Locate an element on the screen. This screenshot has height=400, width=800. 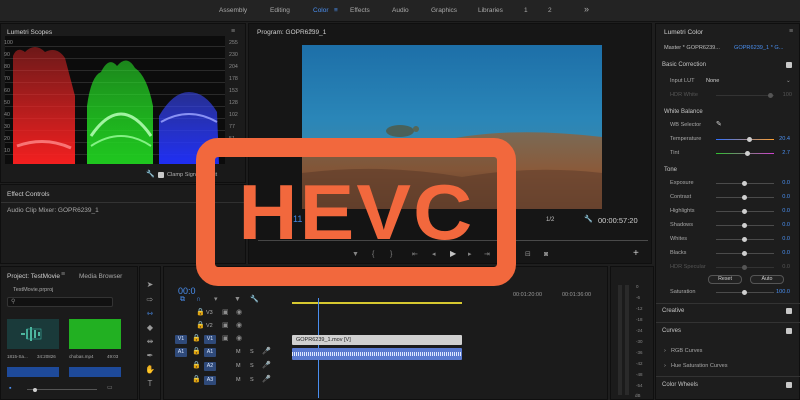
highlights-value: 0.0 is located at coordinates (777, 211).